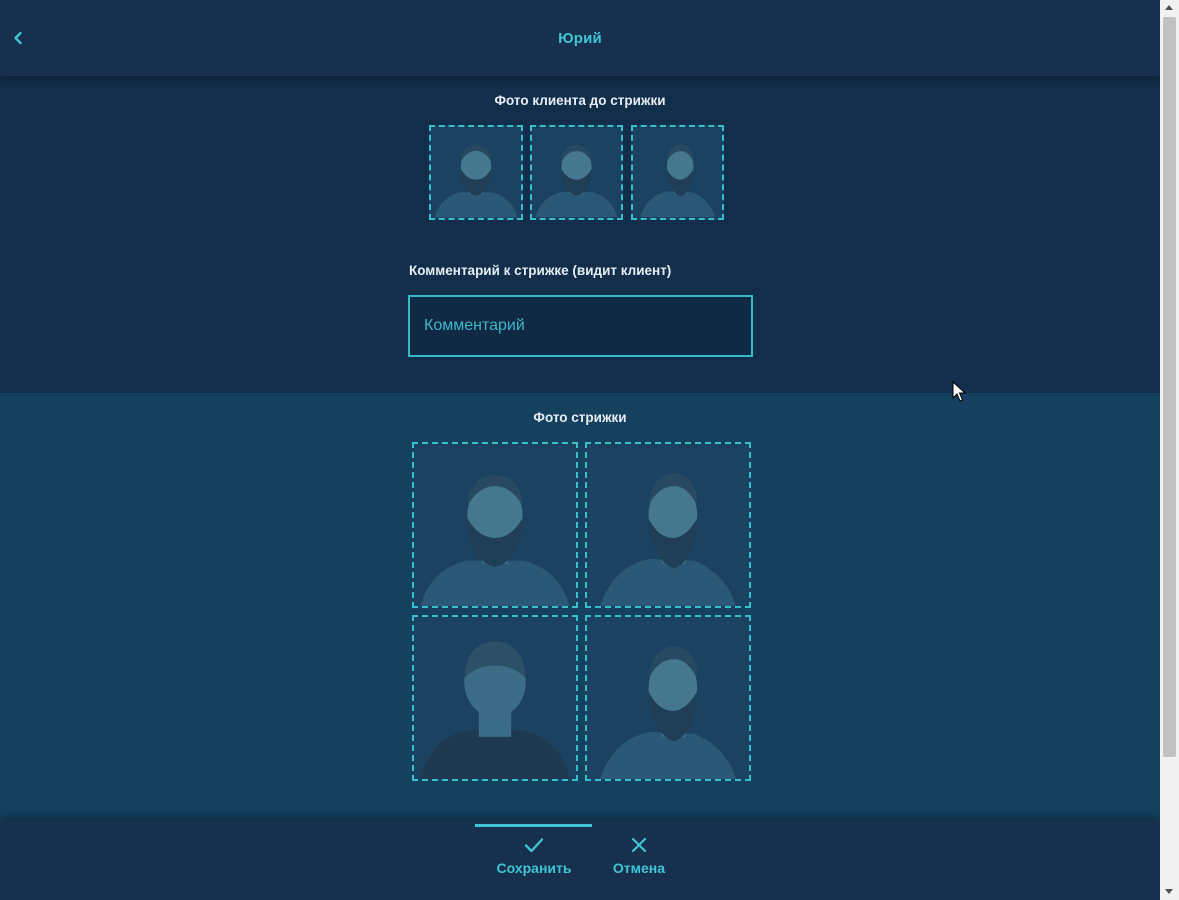 This screenshot has width=1179, height=900. Describe the element at coordinates (580, 417) in the screenshot. I see `haircut-photos-title: Фото стрижки` at that location.